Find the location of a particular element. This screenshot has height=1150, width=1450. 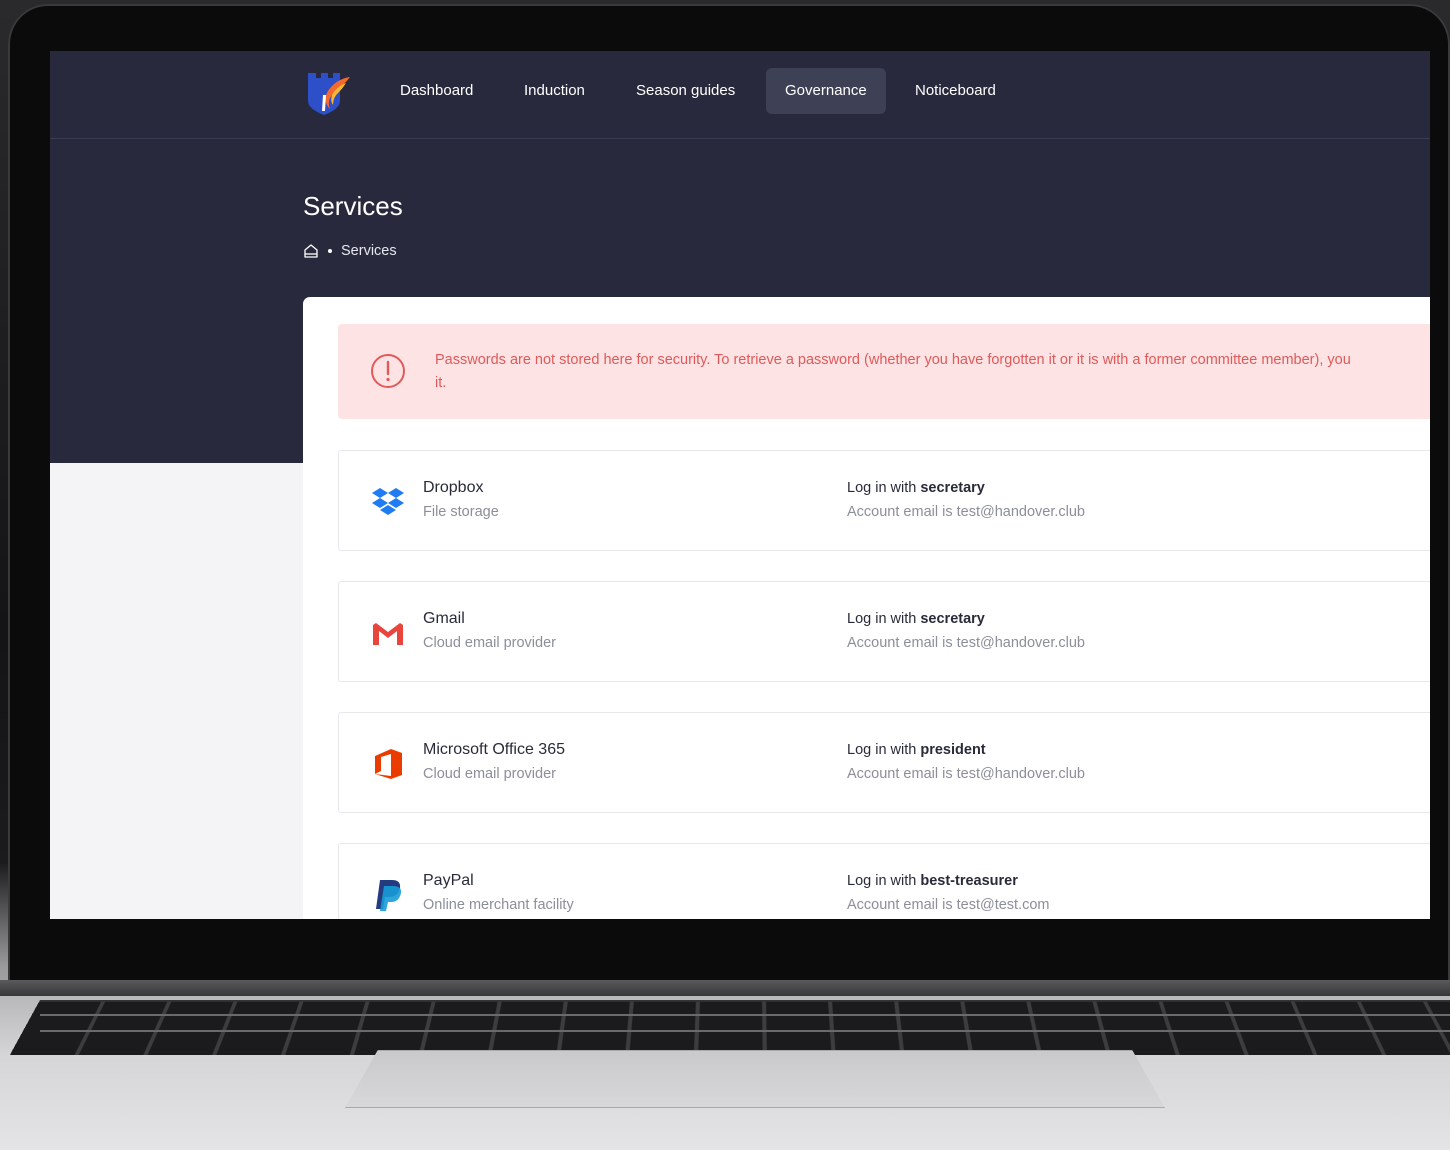

nav-governance: Governance is located at coordinates (826, 91).